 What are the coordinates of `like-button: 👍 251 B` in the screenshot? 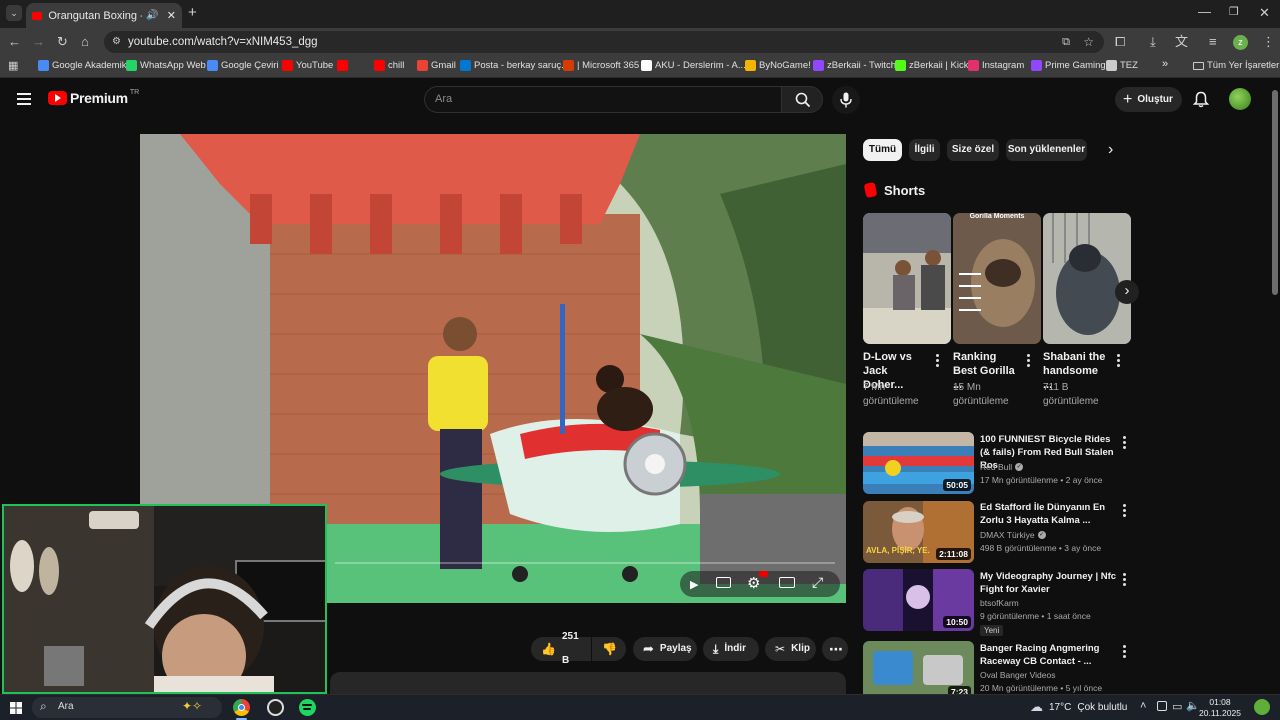 It's located at (561, 648).